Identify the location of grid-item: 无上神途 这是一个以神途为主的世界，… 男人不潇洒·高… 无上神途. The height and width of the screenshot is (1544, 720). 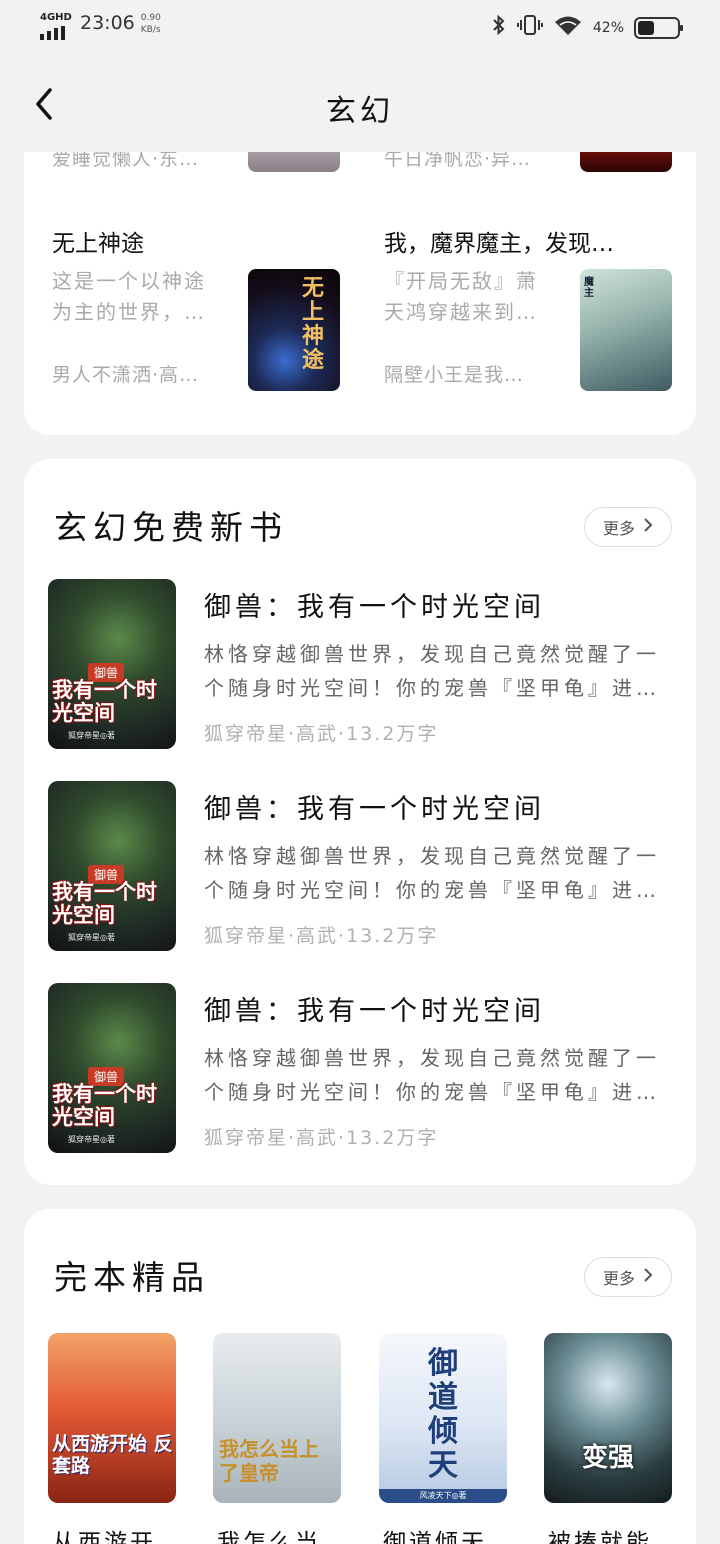
(198, 310).